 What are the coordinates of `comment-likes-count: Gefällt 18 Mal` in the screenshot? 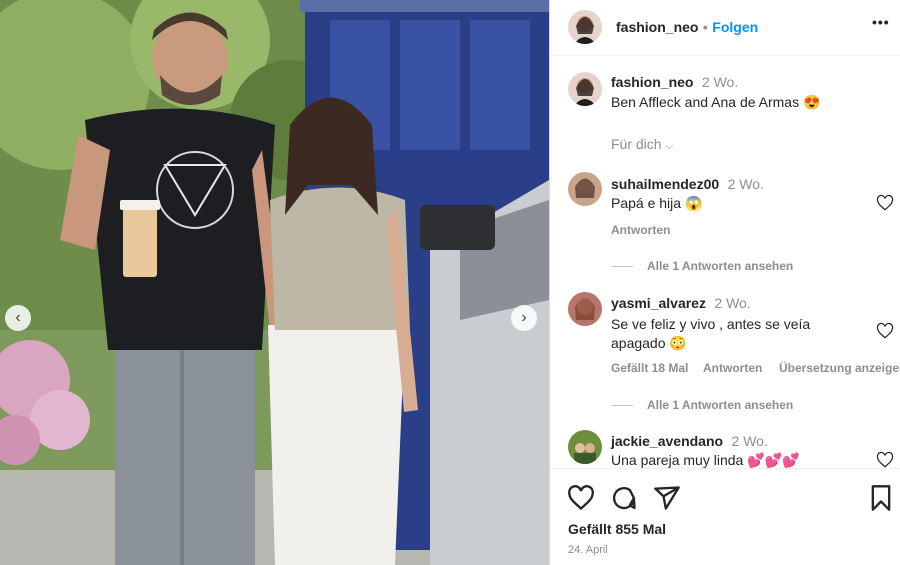 It's located at (649, 368).